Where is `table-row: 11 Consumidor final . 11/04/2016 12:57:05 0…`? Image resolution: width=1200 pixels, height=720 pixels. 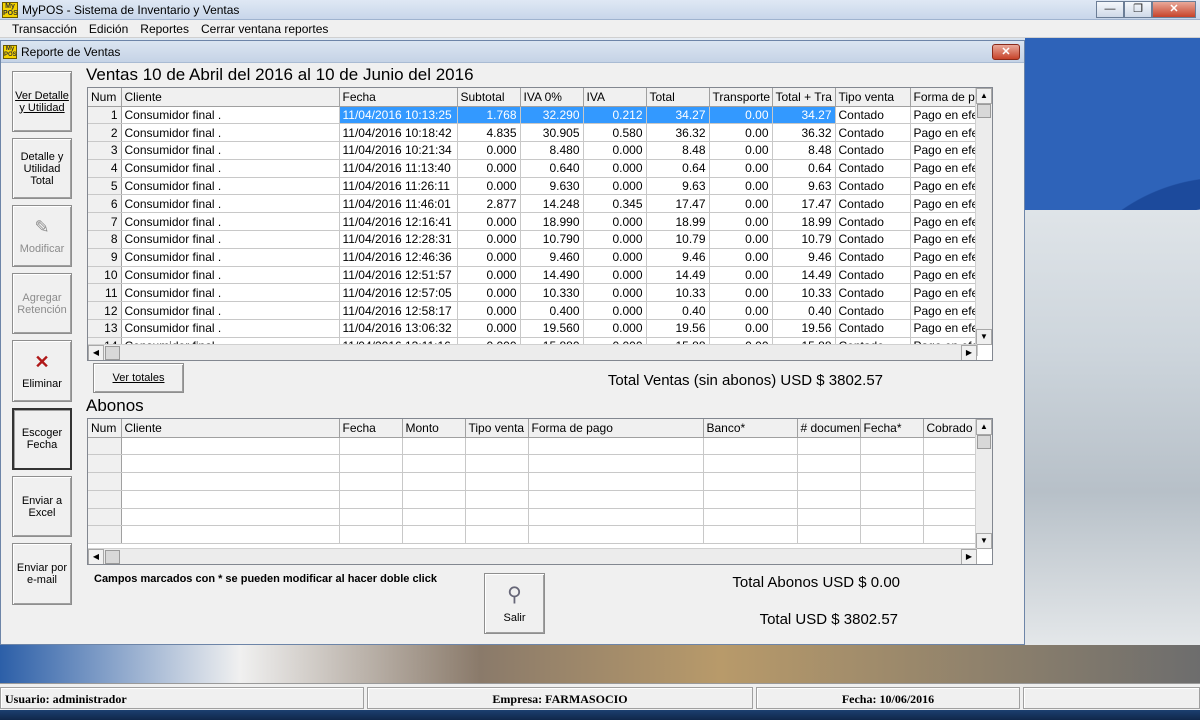
table-row: 11 Consumidor final . 11/04/2016 12:57:05 0… is located at coordinates (533, 293).